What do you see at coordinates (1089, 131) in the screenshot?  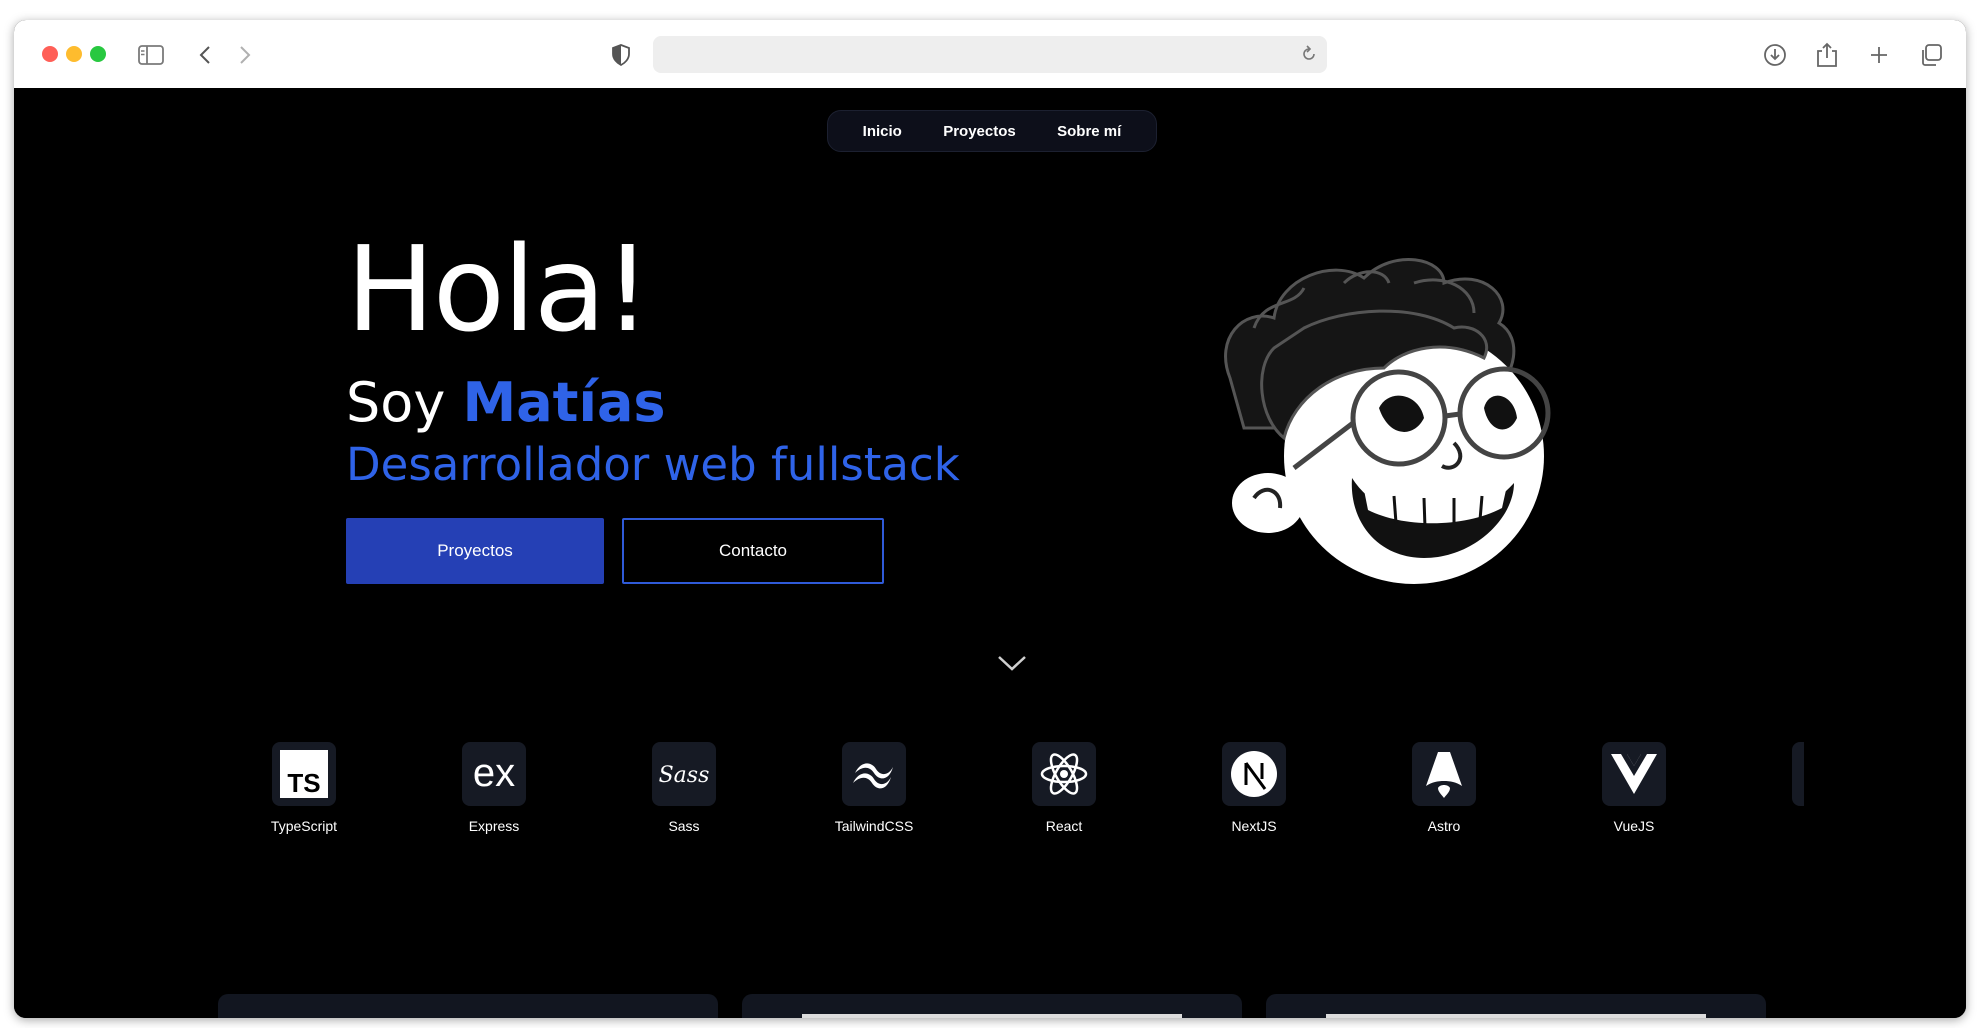 I see `nav-link-sobre-mi: Sobre mí` at bounding box center [1089, 131].